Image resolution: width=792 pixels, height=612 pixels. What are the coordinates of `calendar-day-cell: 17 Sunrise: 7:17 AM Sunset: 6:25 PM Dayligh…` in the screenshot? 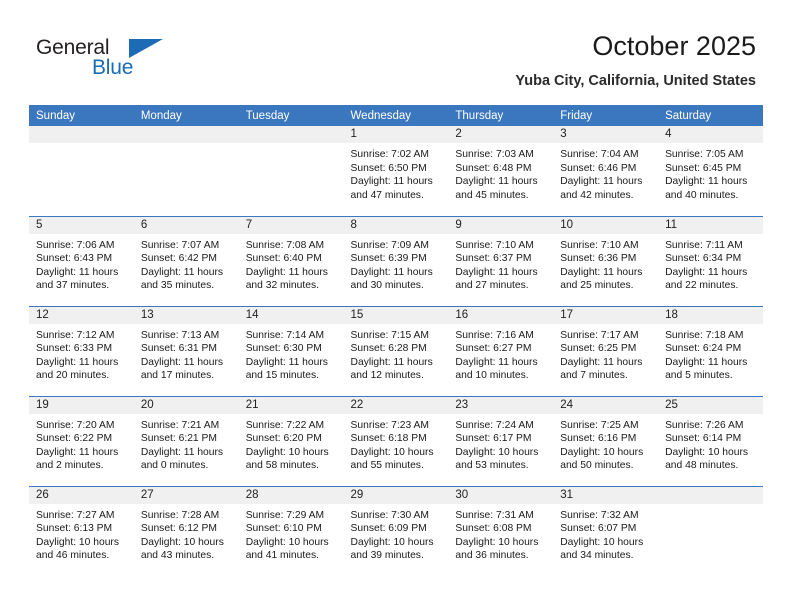 It's located at (606, 350).